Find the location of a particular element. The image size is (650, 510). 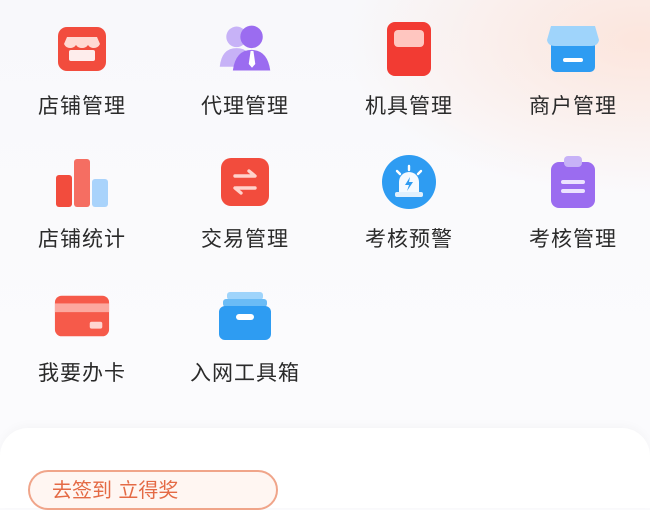

bar-chart-icon is located at coordinates (82, 182).